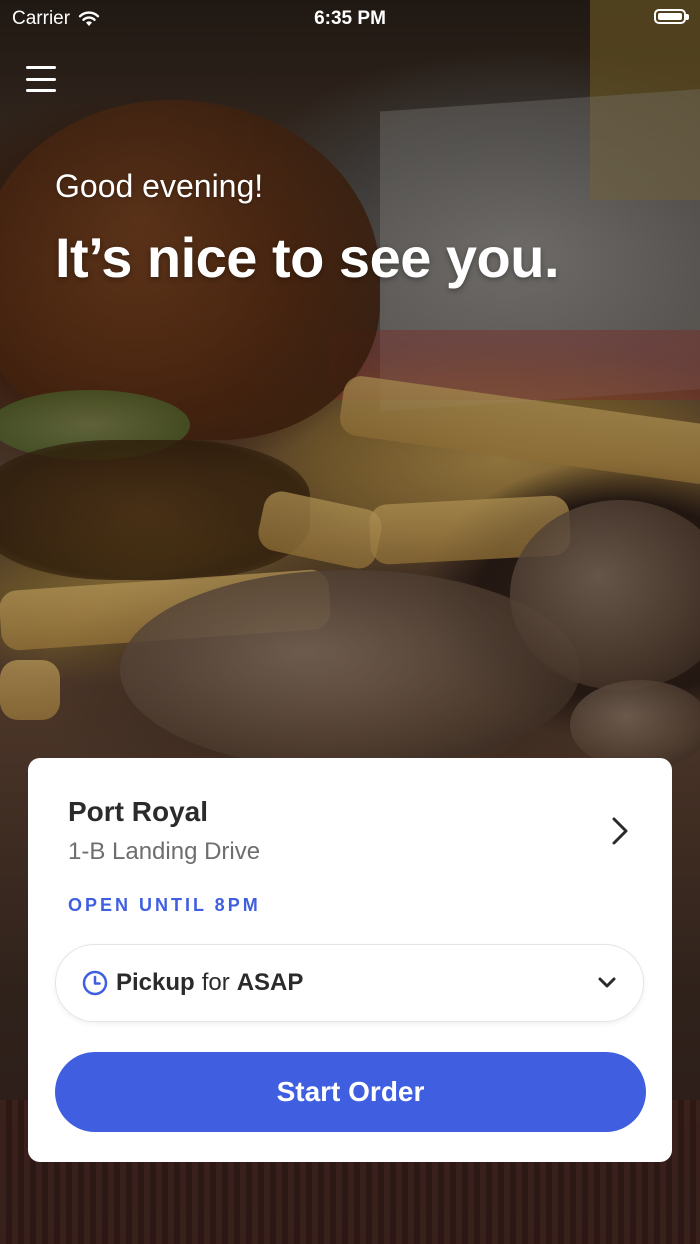  What do you see at coordinates (620, 831) in the screenshot?
I see `chevron-right-icon` at bounding box center [620, 831].